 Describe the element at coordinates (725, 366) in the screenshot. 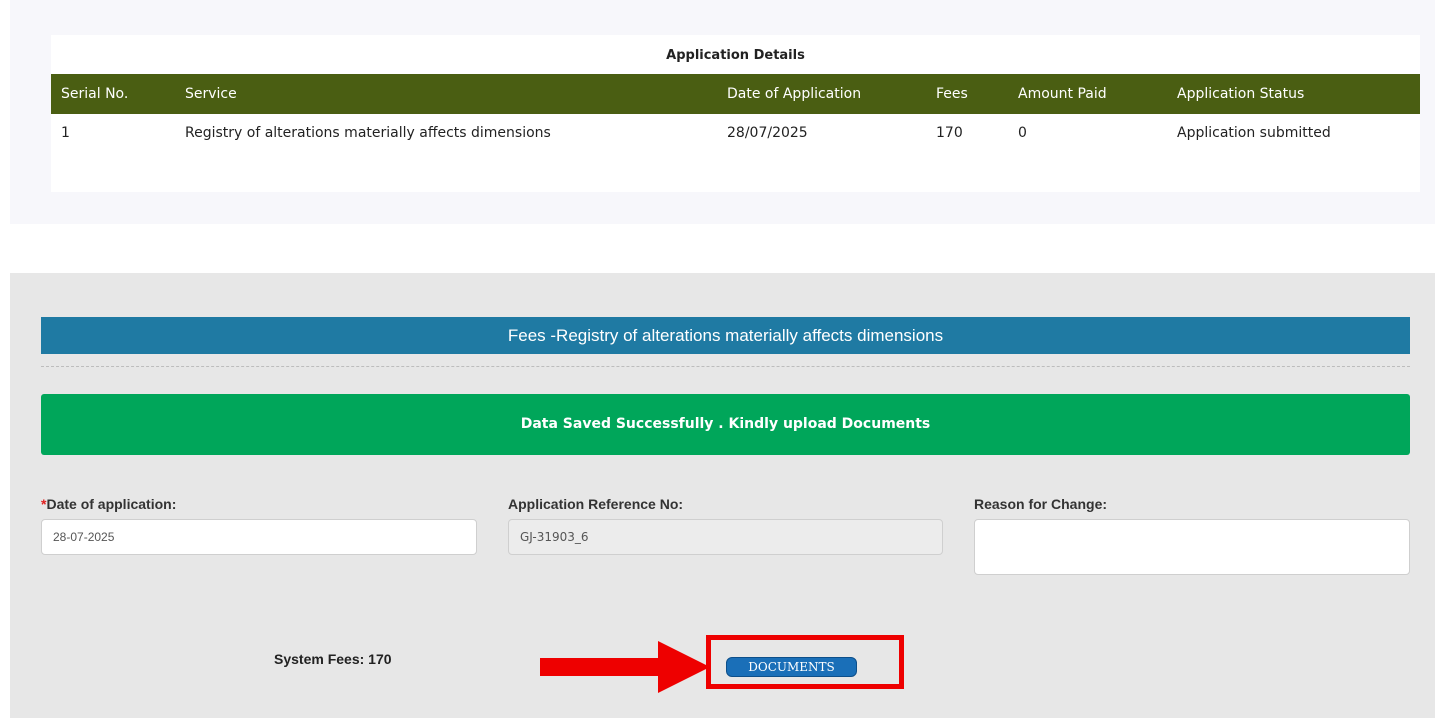

I see `dashed-divider` at that location.